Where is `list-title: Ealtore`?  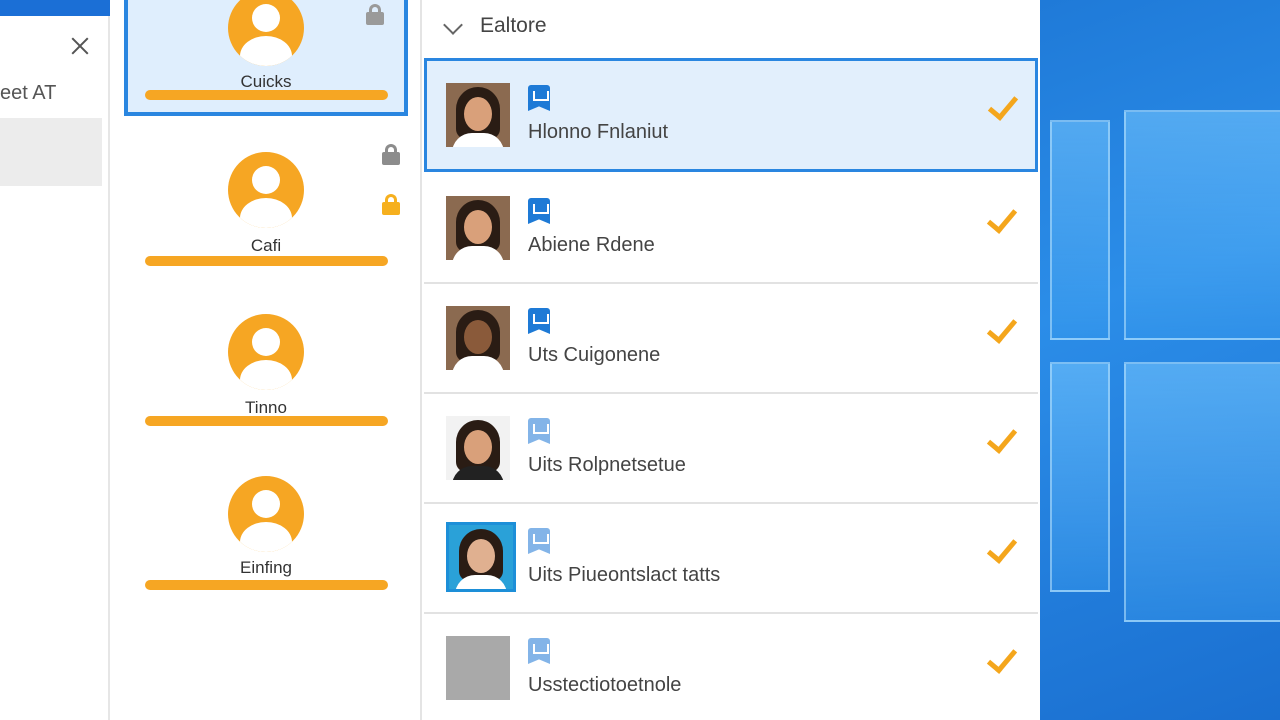 list-title: Ealtore is located at coordinates (513, 25).